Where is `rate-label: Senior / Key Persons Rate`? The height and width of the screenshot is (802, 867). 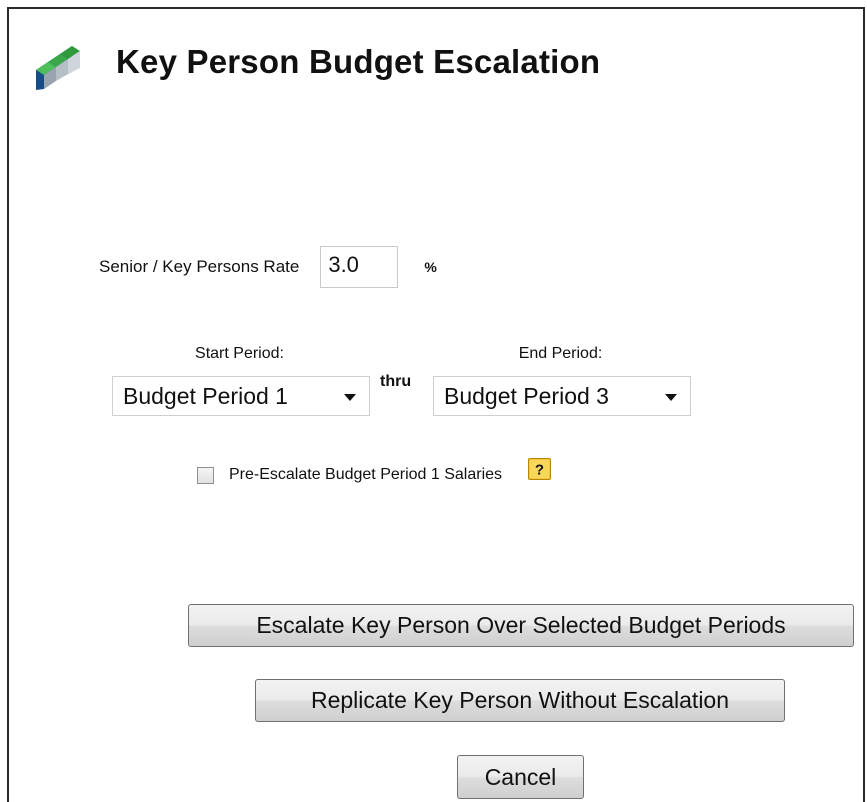
rate-label: Senior / Key Persons Rate is located at coordinates (199, 266).